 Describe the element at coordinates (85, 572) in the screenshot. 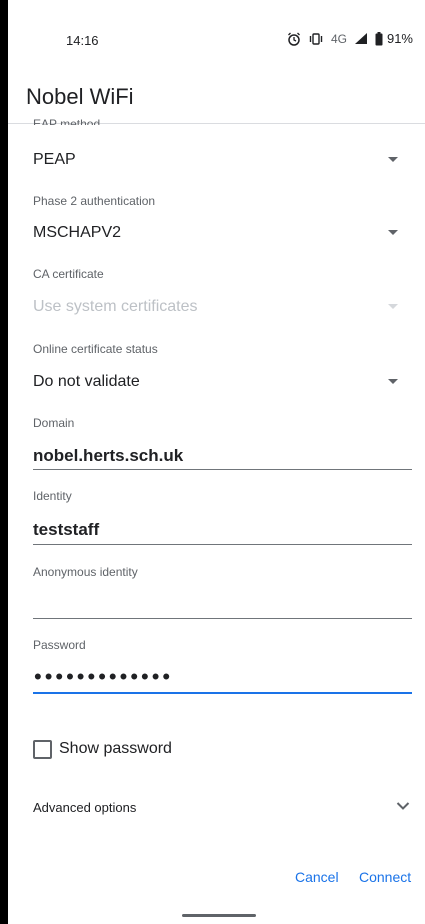

I see `anonymous-identity-label: Anonymous identity` at that location.